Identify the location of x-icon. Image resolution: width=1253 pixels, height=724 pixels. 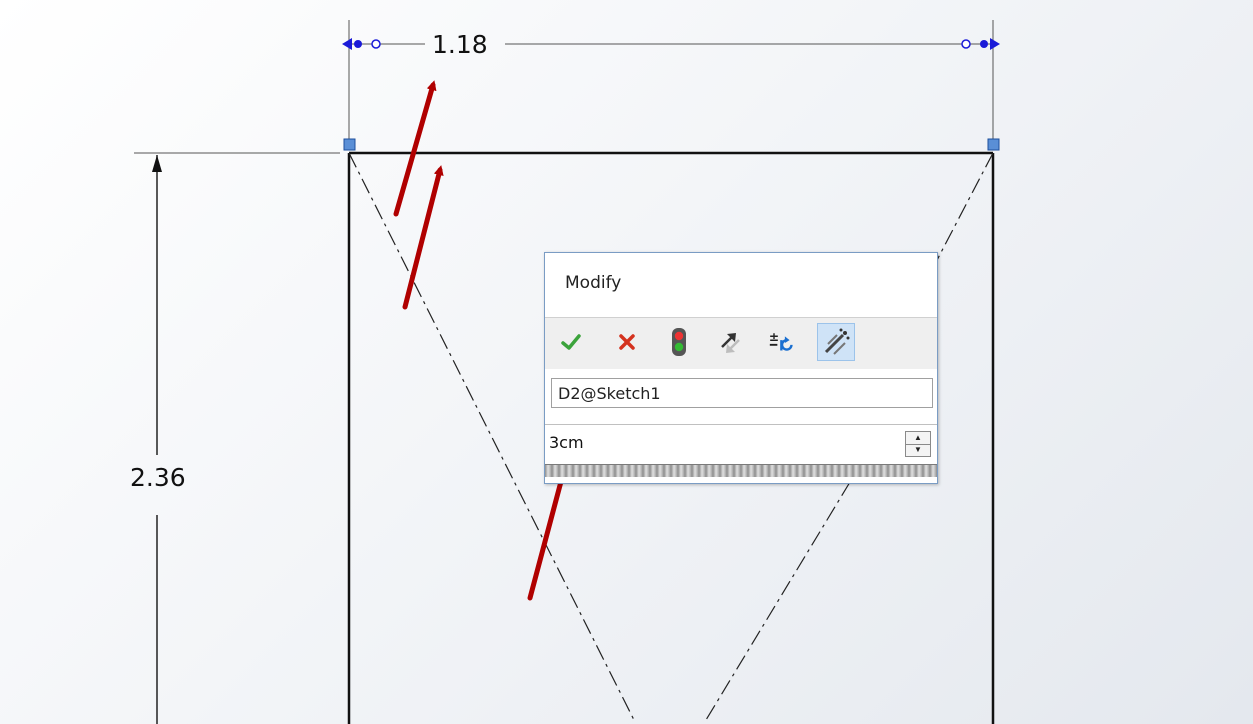
(627, 342).